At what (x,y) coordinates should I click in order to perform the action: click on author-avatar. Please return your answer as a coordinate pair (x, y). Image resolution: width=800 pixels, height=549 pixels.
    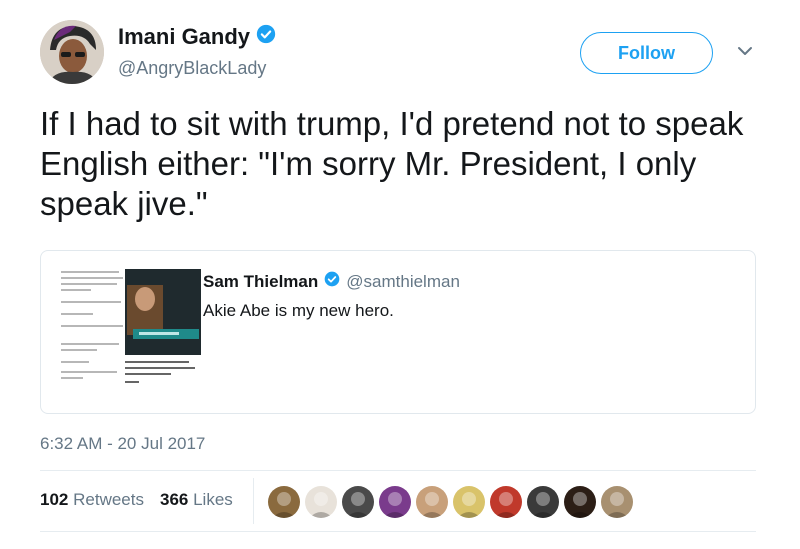
    Looking at the image, I should click on (72, 52).